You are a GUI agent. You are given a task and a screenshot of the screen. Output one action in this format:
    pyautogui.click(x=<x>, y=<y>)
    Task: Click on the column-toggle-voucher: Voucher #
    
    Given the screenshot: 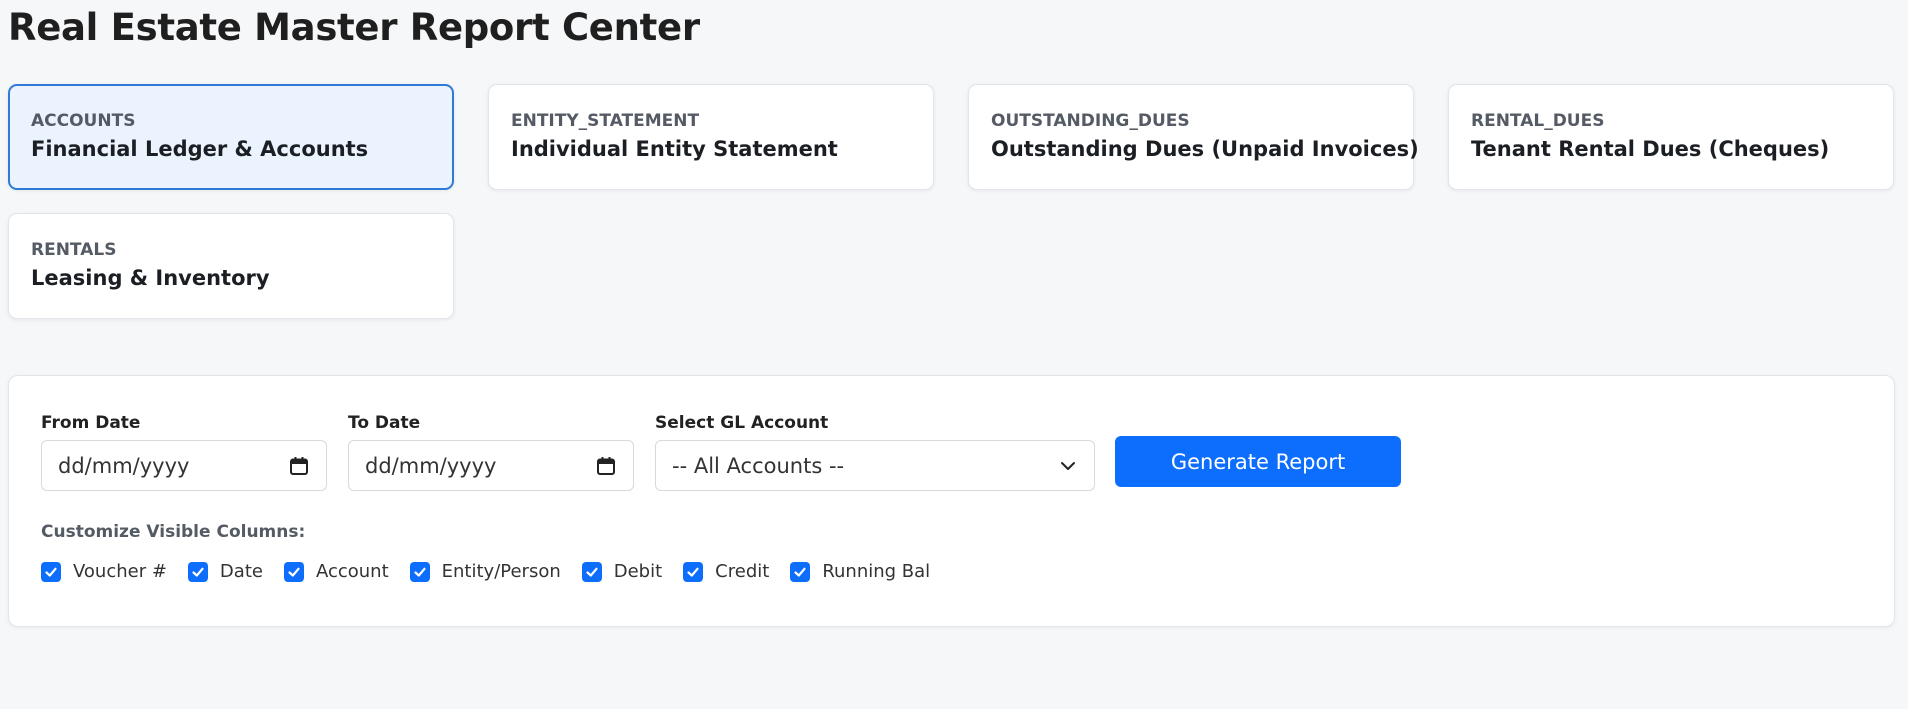 What is the action you would take?
    pyautogui.click(x=104, y=571)
    